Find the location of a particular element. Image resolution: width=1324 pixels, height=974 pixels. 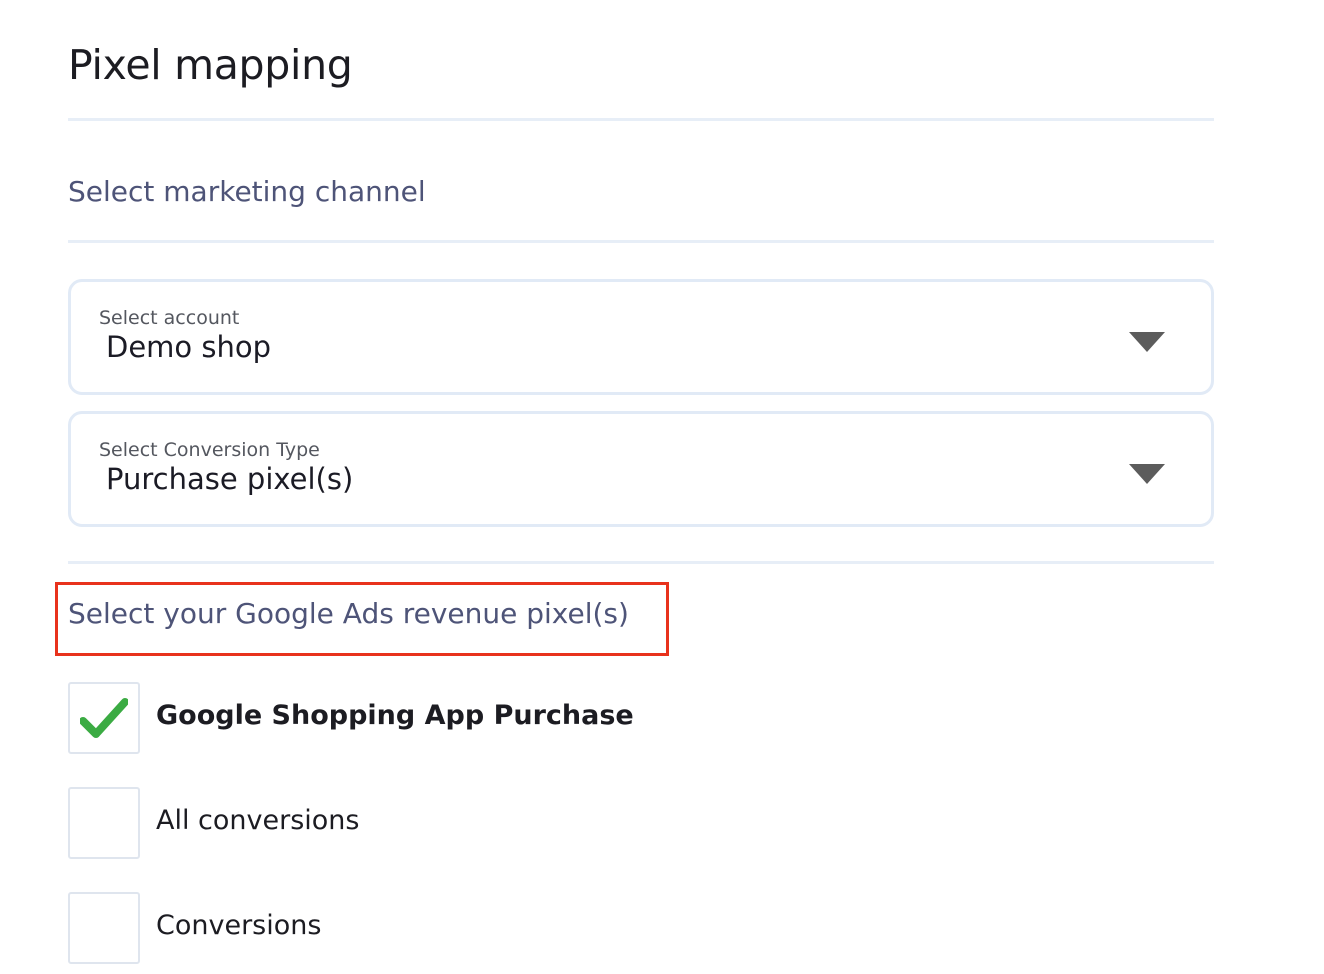

pixel-option-label: Google Shopping App Purchase is located at coordinates (395, 715).